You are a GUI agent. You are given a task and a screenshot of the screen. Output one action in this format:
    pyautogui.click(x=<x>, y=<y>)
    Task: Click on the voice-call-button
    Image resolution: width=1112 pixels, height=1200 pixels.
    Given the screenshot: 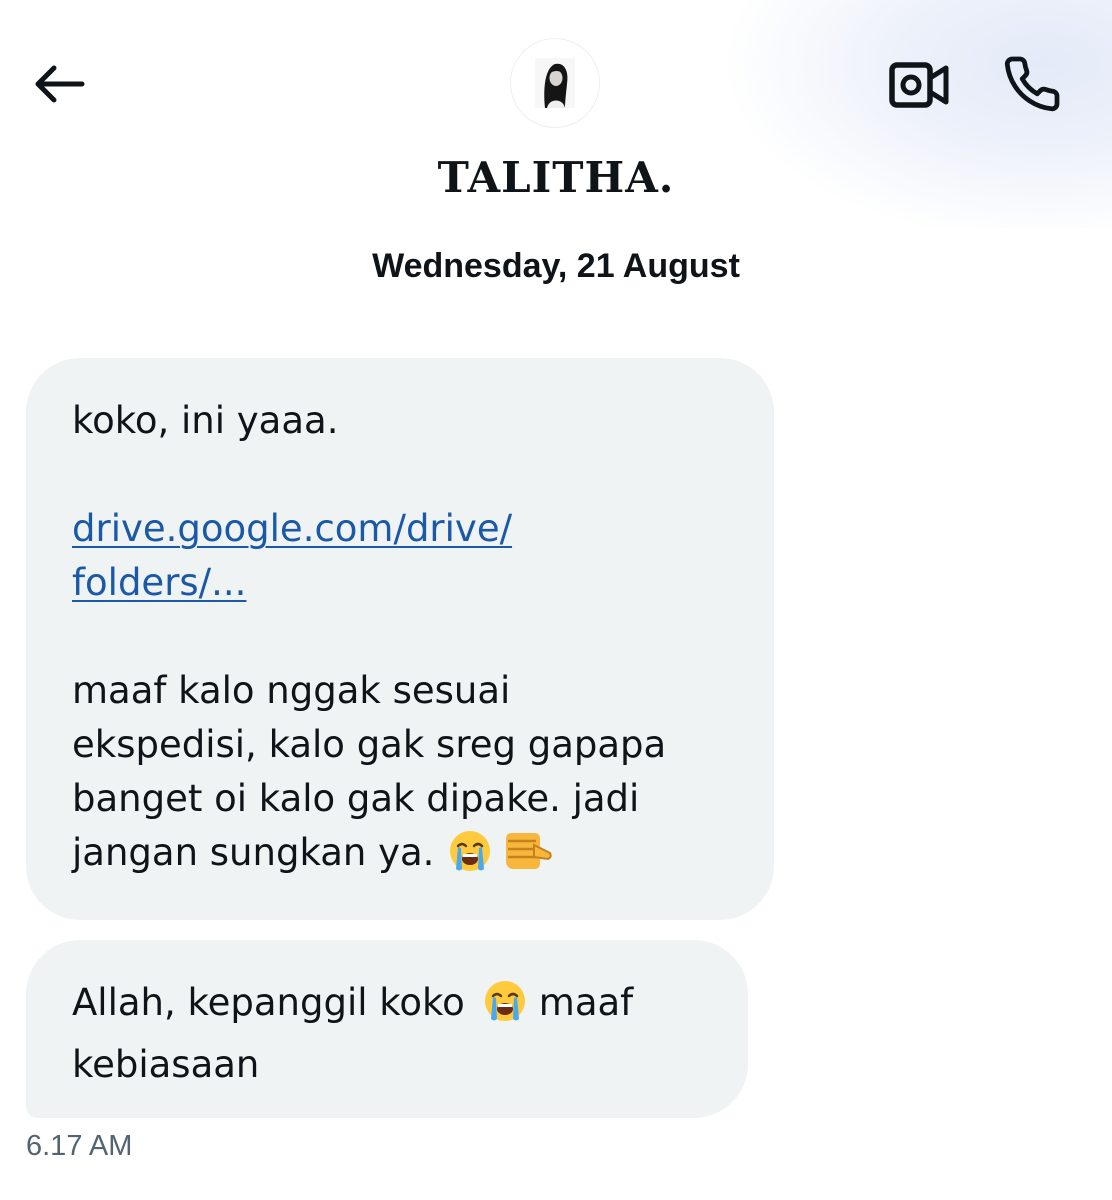 What is the action you would take?
    pyautogui.click(x=1032, y=84)
    